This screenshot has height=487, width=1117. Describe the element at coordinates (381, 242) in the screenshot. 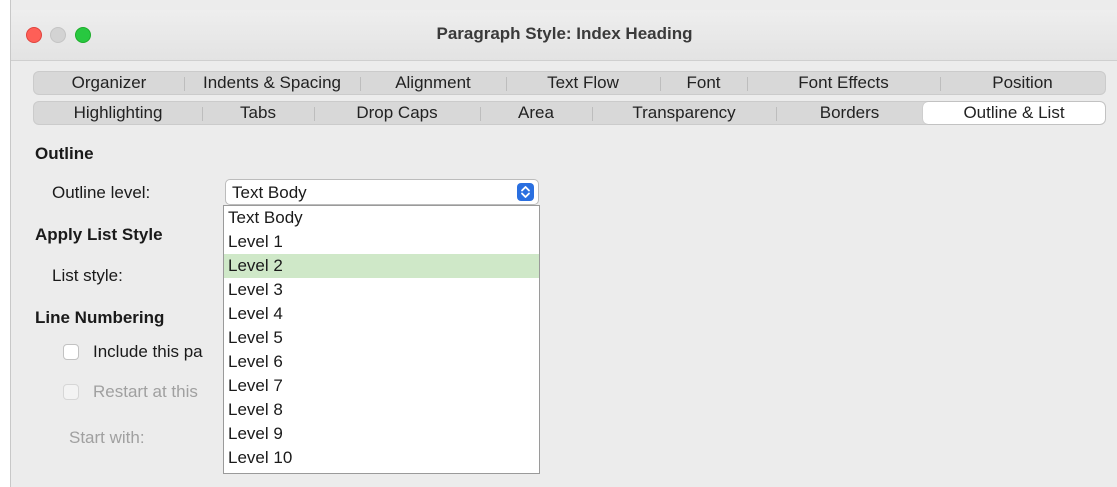

I see `option-level-1: Level 1` at that location.